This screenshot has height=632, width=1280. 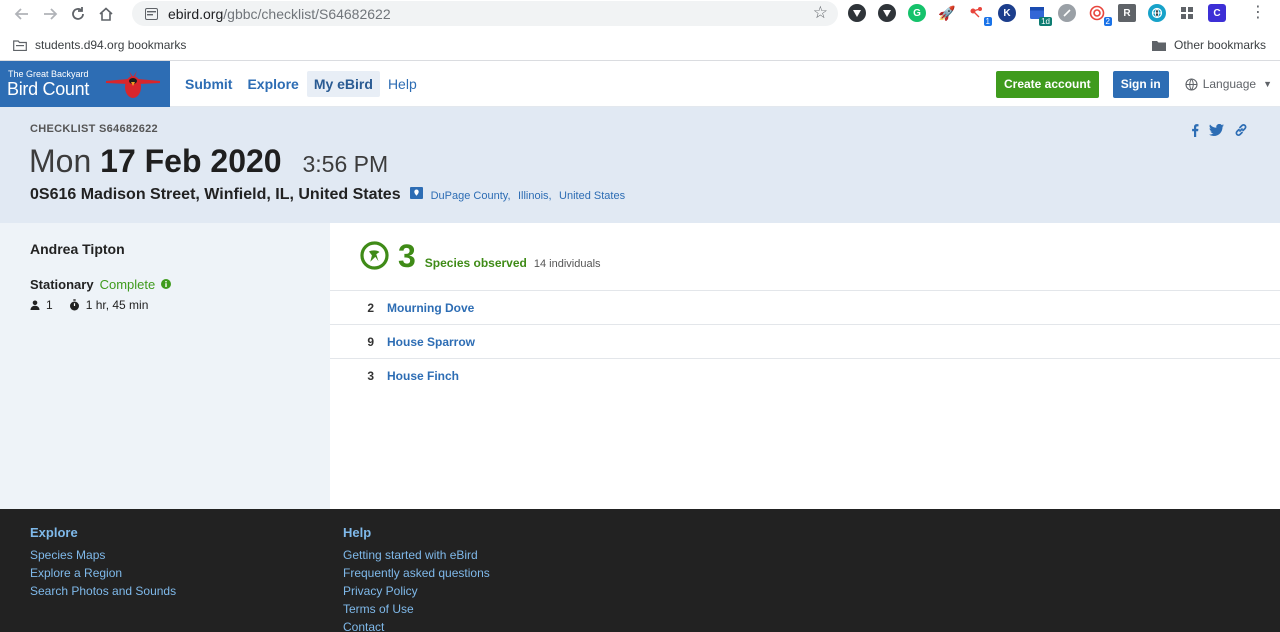 I want to click on back-button, so click(x=22, y=14).